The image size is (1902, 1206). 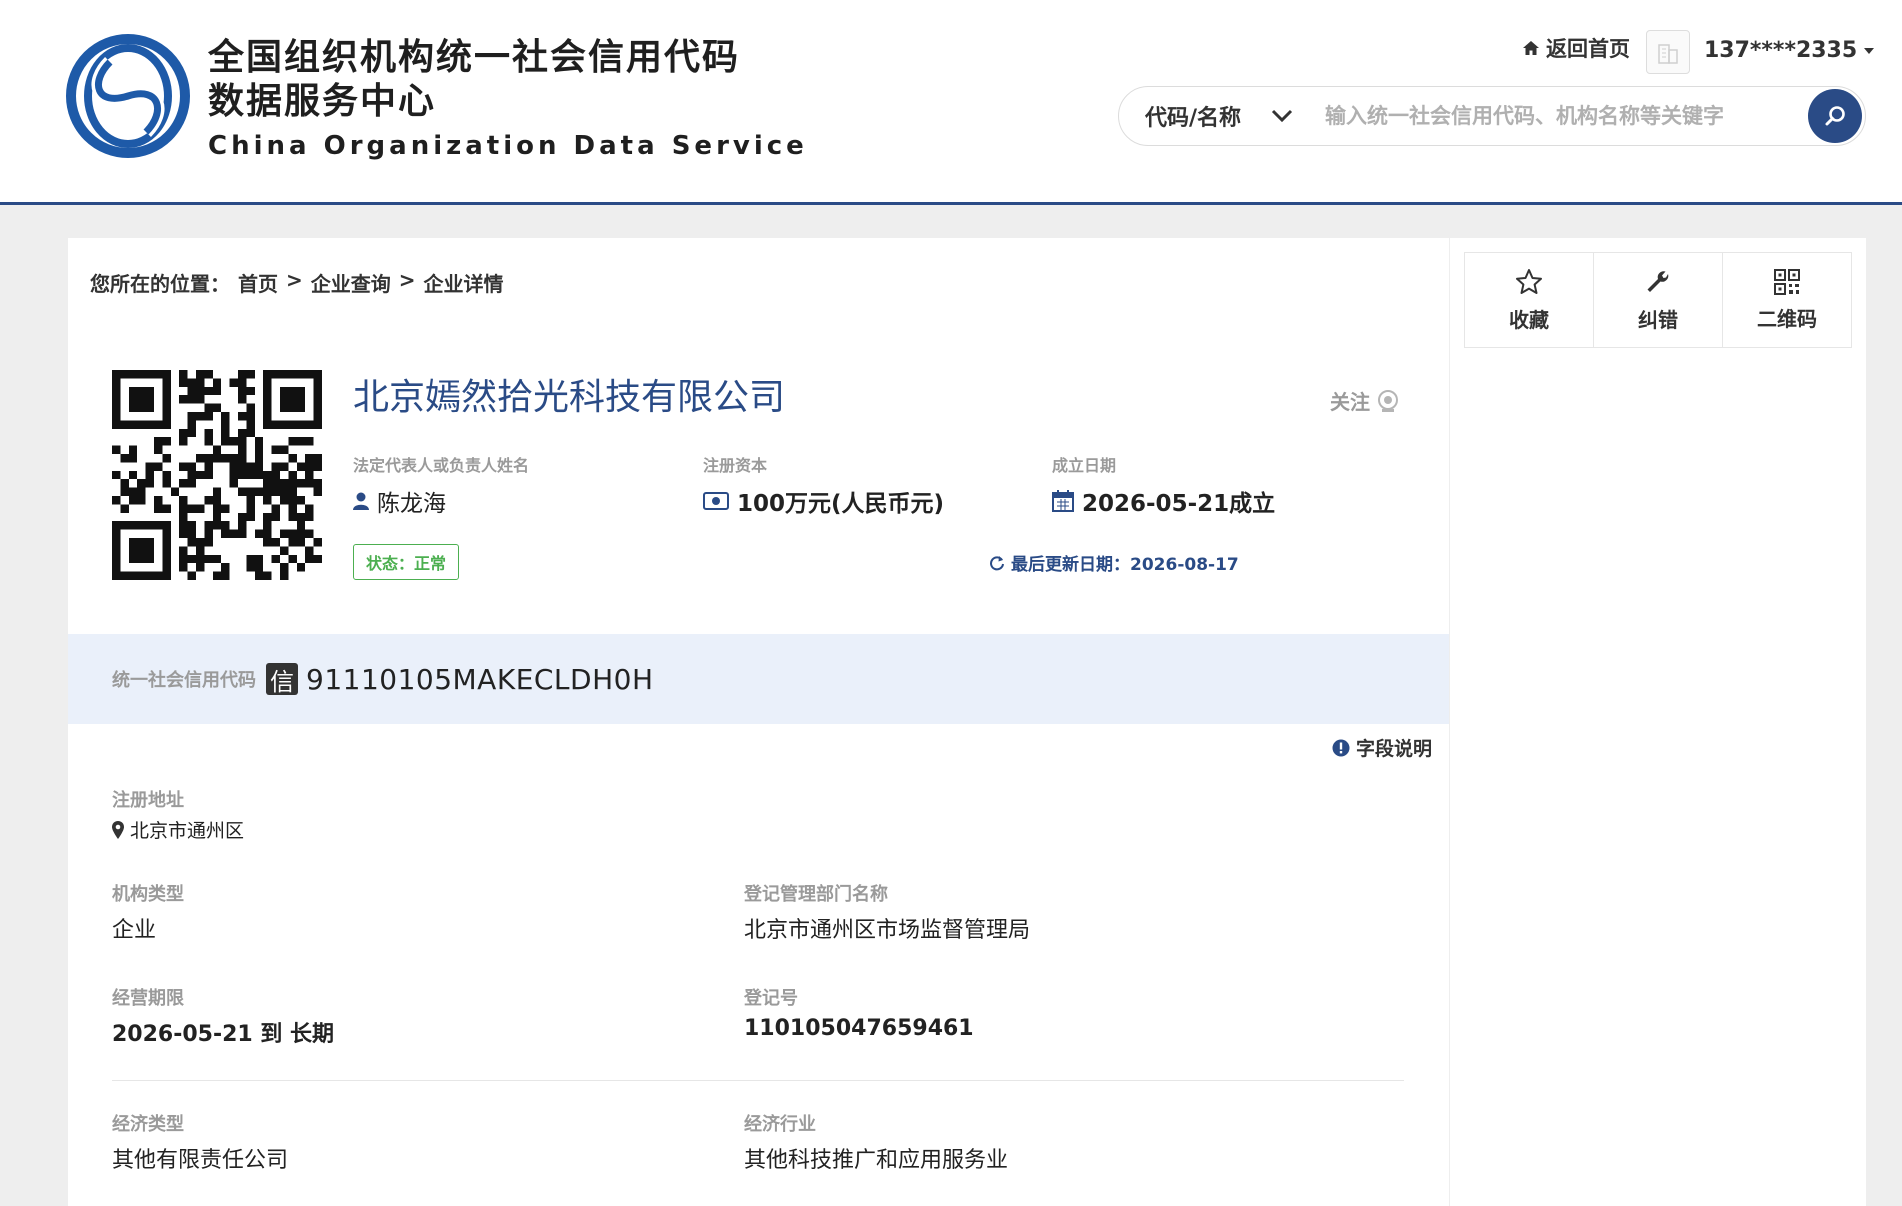 I want to click on last-update-text: 最后更新日期：2026-08-17, so click(x=1125, y=565).